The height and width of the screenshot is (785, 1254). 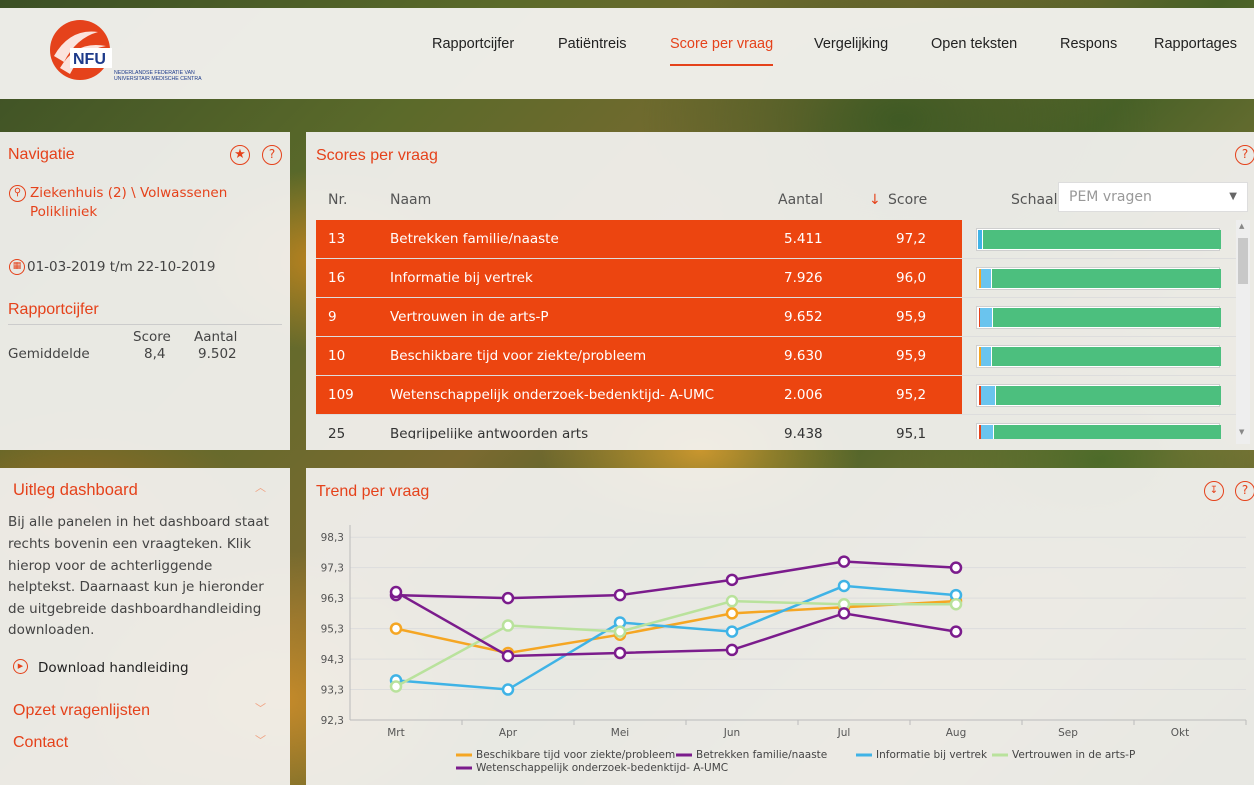 What do you see at coordinates (145, 291) in the screenshot?
I see `navigation-panel` at bounding box center [145, 291].